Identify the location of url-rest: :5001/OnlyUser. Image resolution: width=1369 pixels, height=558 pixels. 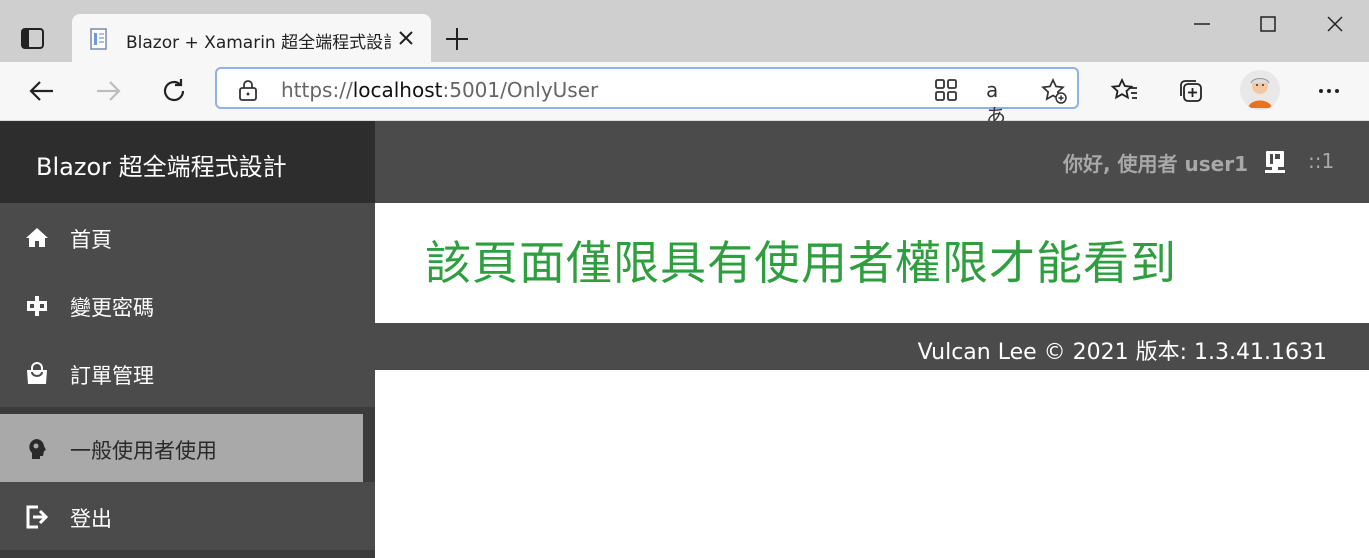
(520, 90).